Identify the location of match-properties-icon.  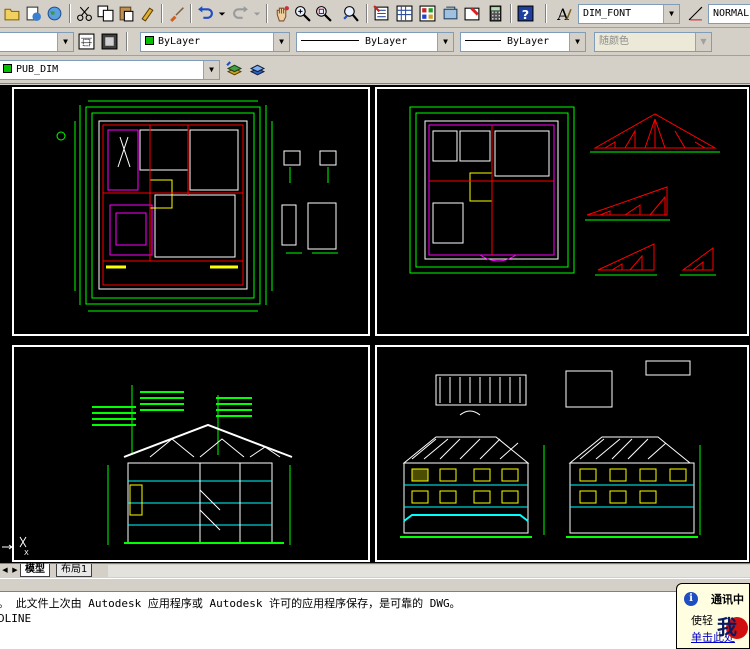
(147, 13).